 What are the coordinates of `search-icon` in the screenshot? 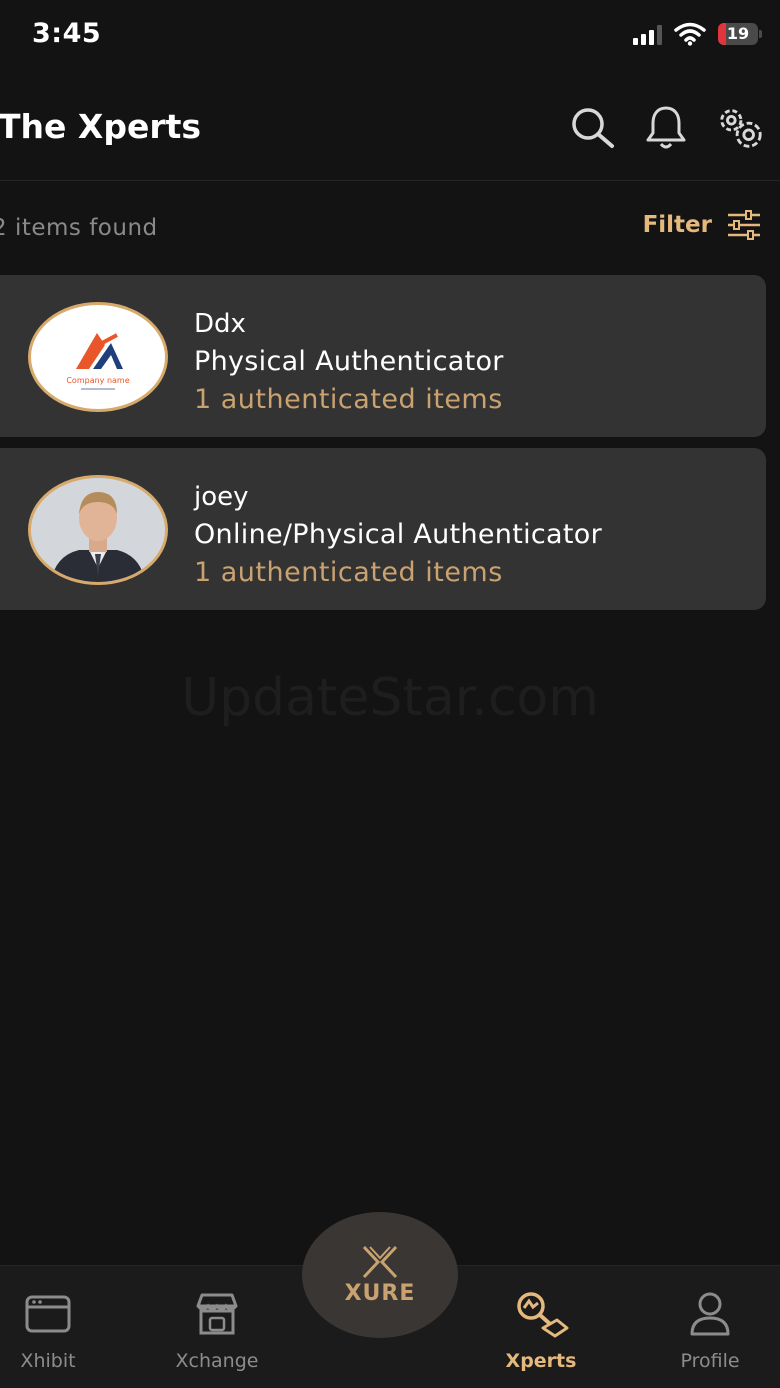 It's located at (593, 128).